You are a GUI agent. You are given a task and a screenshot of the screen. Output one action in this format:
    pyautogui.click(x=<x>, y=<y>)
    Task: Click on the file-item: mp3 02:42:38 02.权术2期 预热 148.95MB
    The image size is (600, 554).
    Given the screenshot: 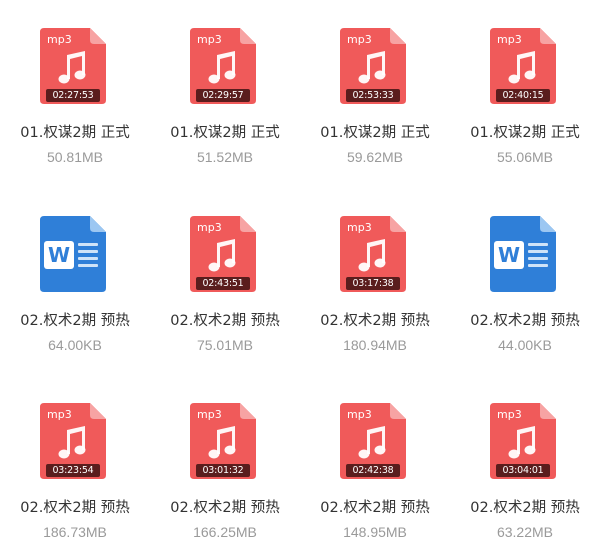 What is the action you would take?
    pyautogui.click(x=375, y=464)
    